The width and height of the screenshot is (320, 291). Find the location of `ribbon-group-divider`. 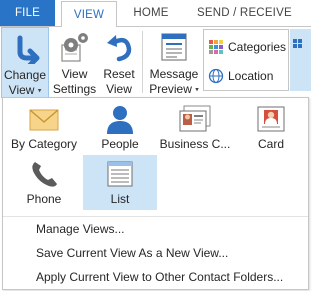

ribbon-group-divider is located at coordinates (142, 62).